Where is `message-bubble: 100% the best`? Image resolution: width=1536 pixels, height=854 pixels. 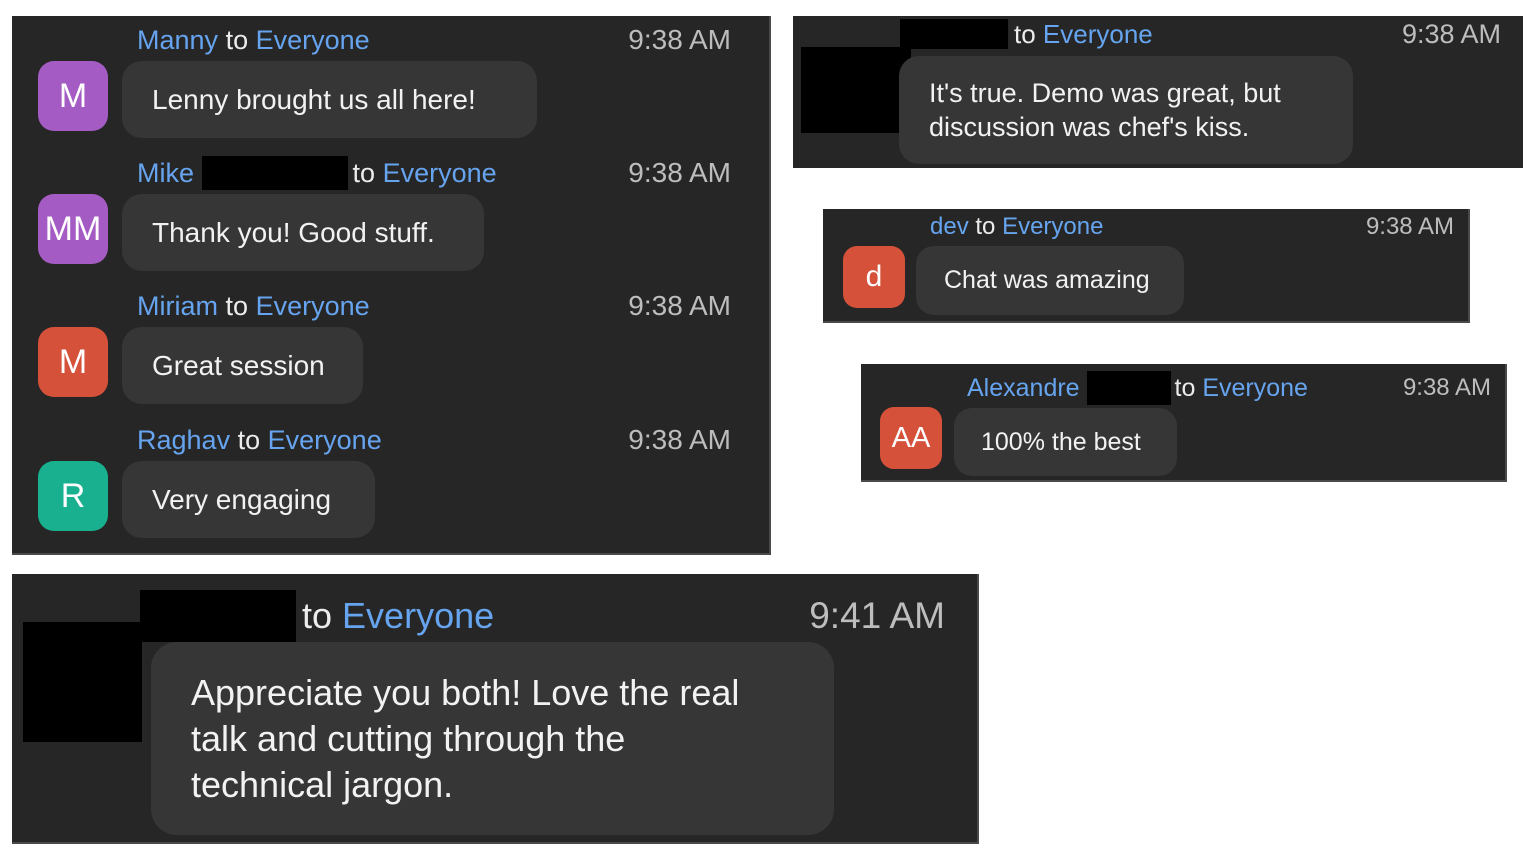
message-bubble: 100% the best is located at coordinates (1065, 442).